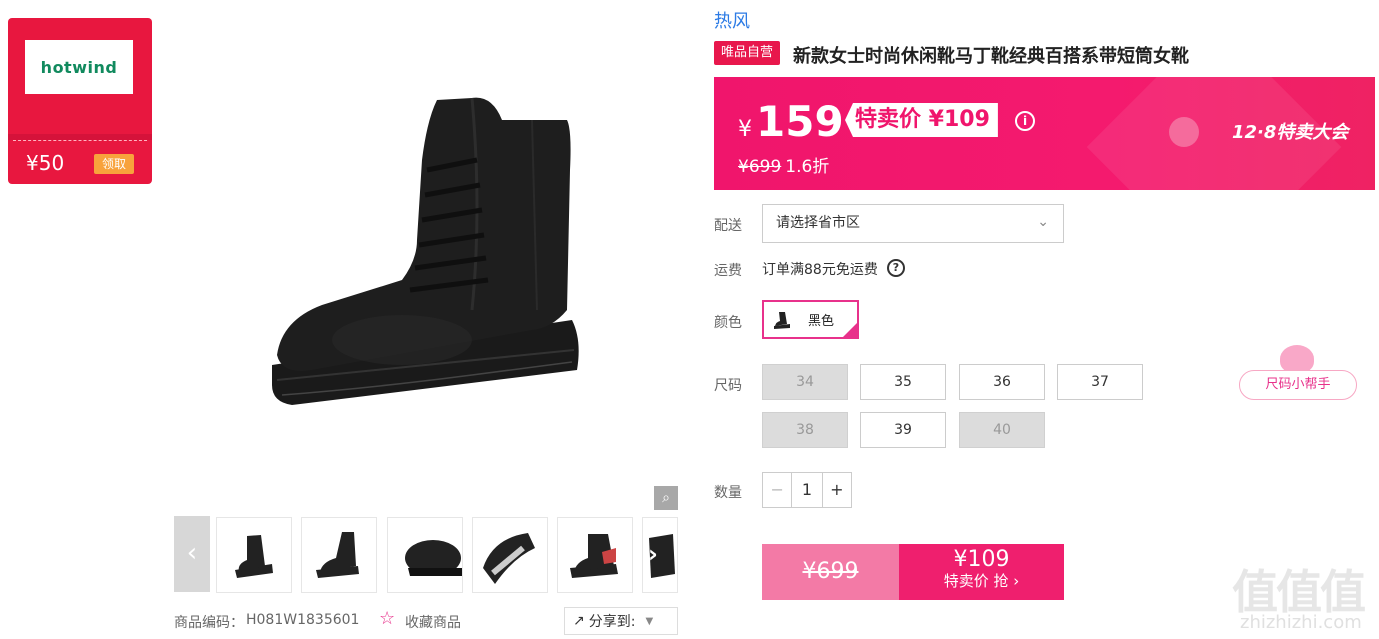 The height and width of the screenshot is (639, 1379). I want to click on dropdown-arrow-icon: ▼, so click(649, 621).